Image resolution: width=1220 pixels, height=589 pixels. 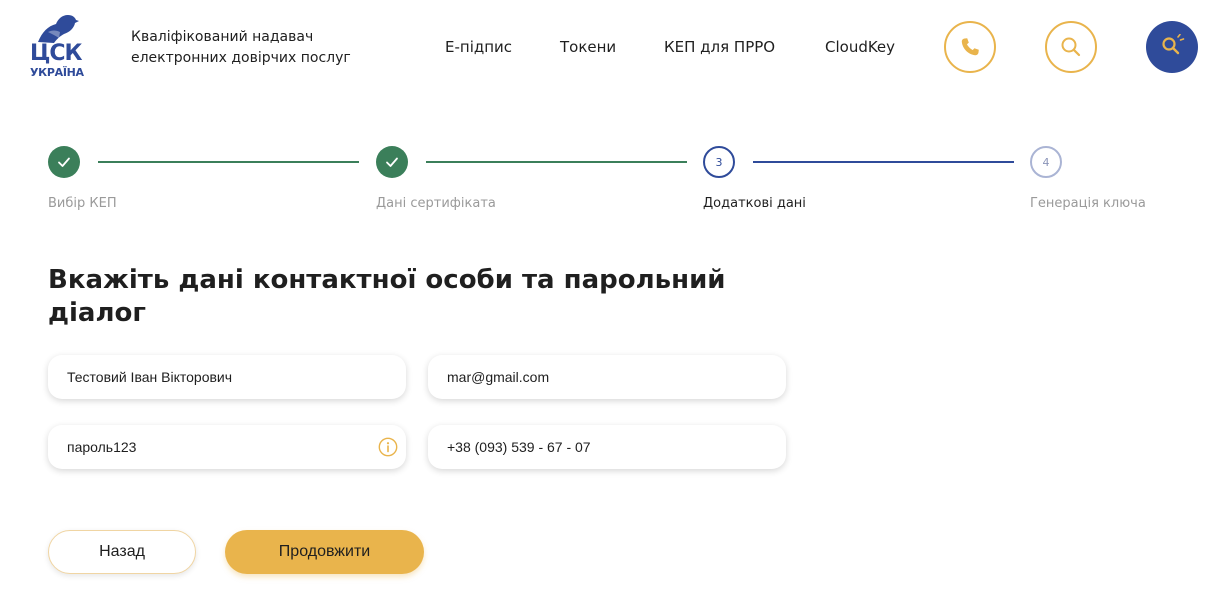 I want to click on continue-button: Продовжити, so click(x=324, y=552).